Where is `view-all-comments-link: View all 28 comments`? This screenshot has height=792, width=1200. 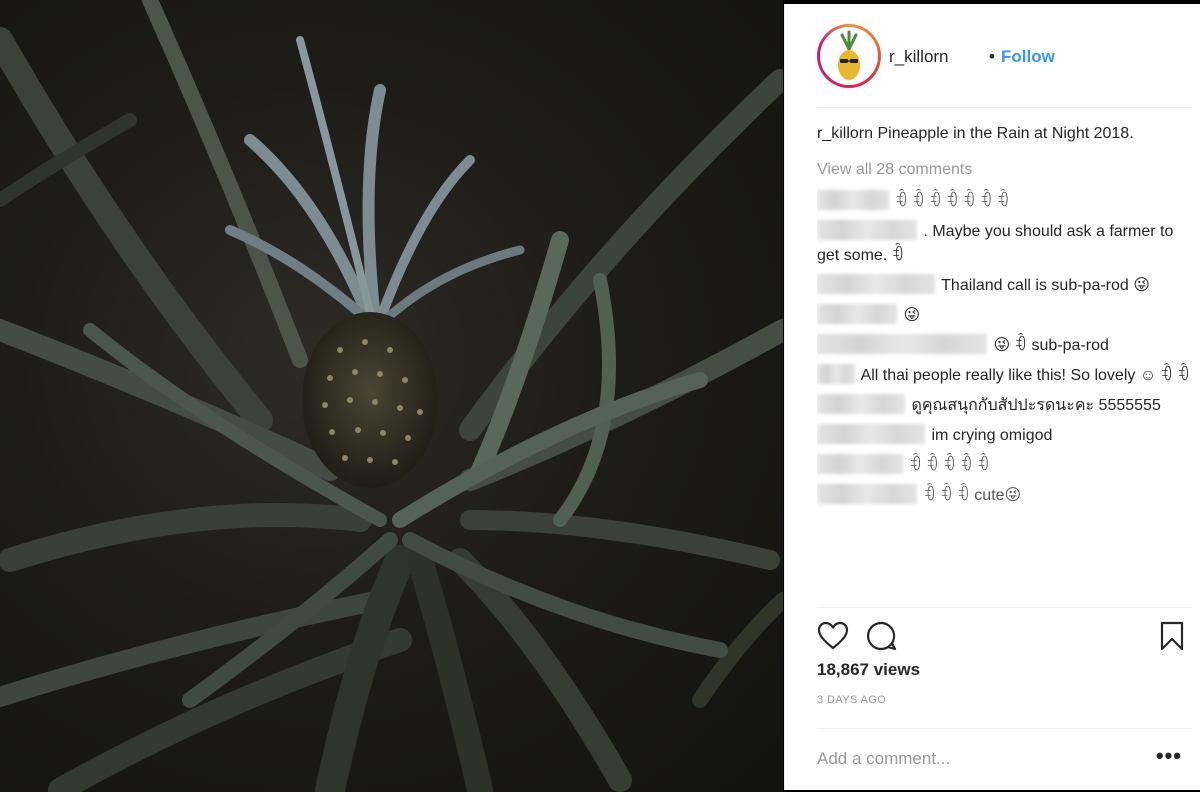 view-all-comments-link: View all 28 comments is located at coordinates (1004, 170).